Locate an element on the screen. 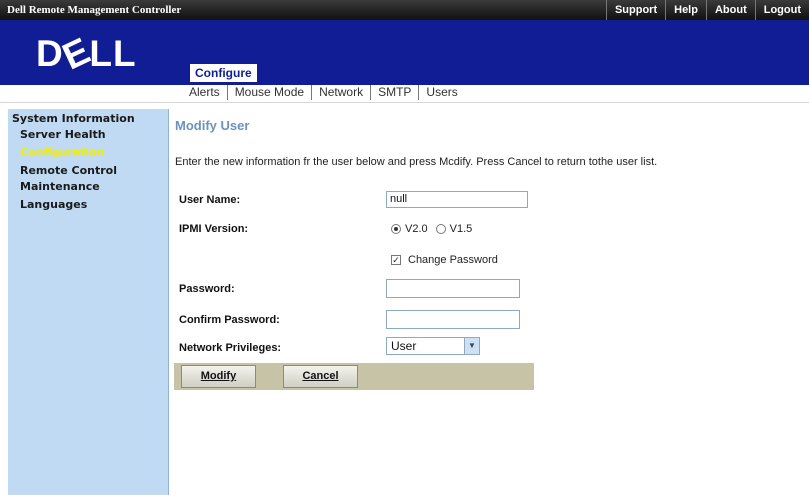 This screenshot has width=809, height=495. tab-configure: Configure is located at coordinates (223, 73).